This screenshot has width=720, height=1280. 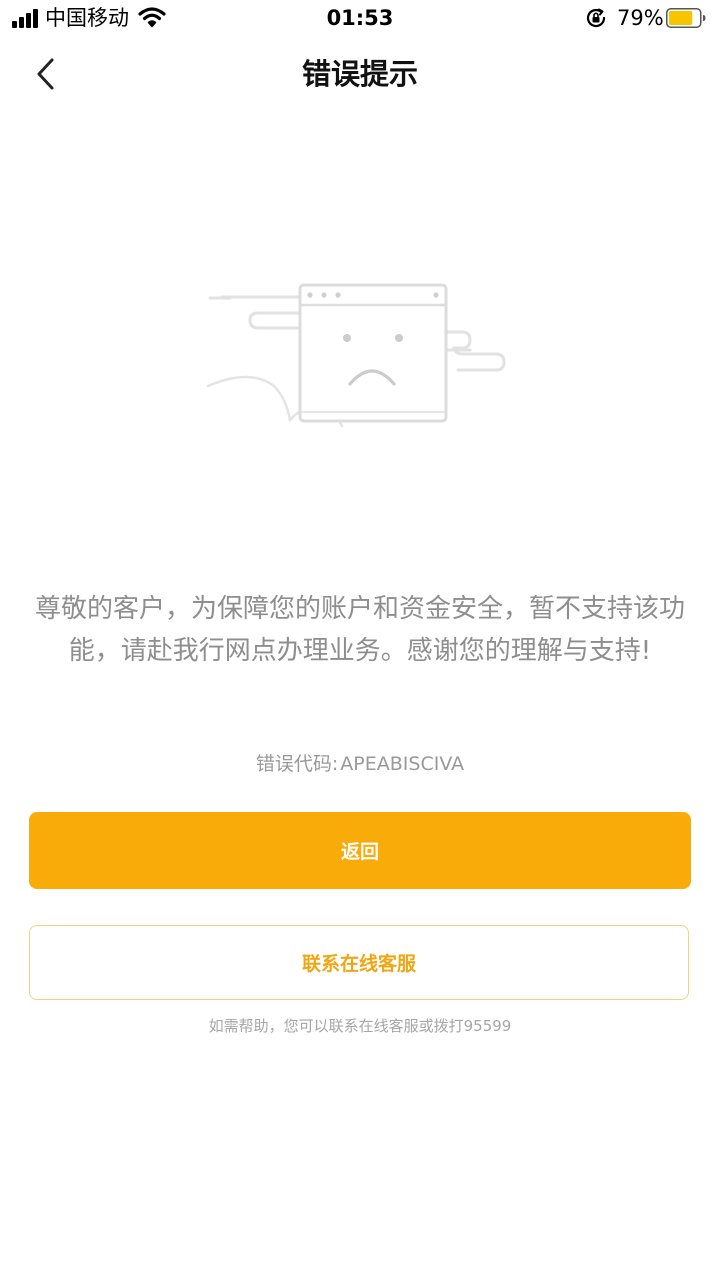 I want to click on page-title: 错误提示, so click(x=359, y=74).